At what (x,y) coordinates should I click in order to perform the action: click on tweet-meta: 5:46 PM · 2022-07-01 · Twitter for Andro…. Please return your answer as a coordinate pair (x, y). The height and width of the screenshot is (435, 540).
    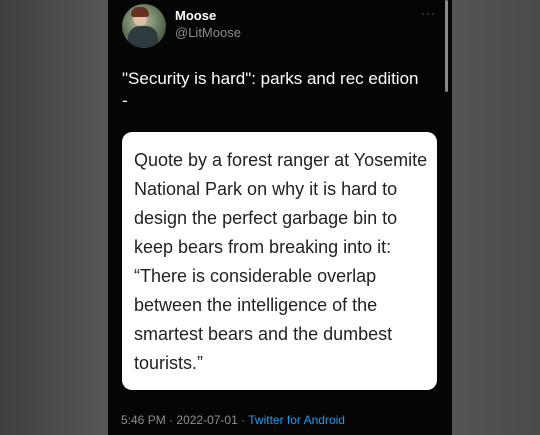
    Looking at the image, I should click on (233, 420).